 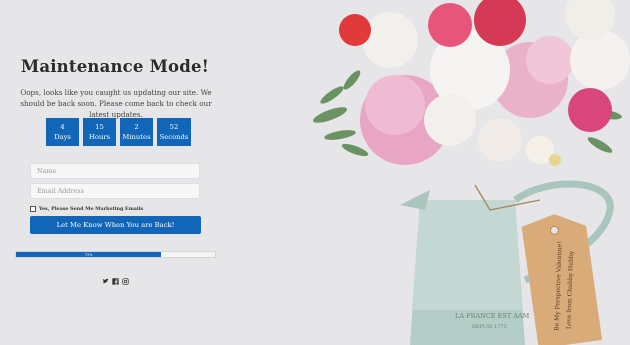 What do you see at coordinates (99, 127) in the screenshot?
I see `countdown-hours-value: 15` at bounding box center [99, 127].